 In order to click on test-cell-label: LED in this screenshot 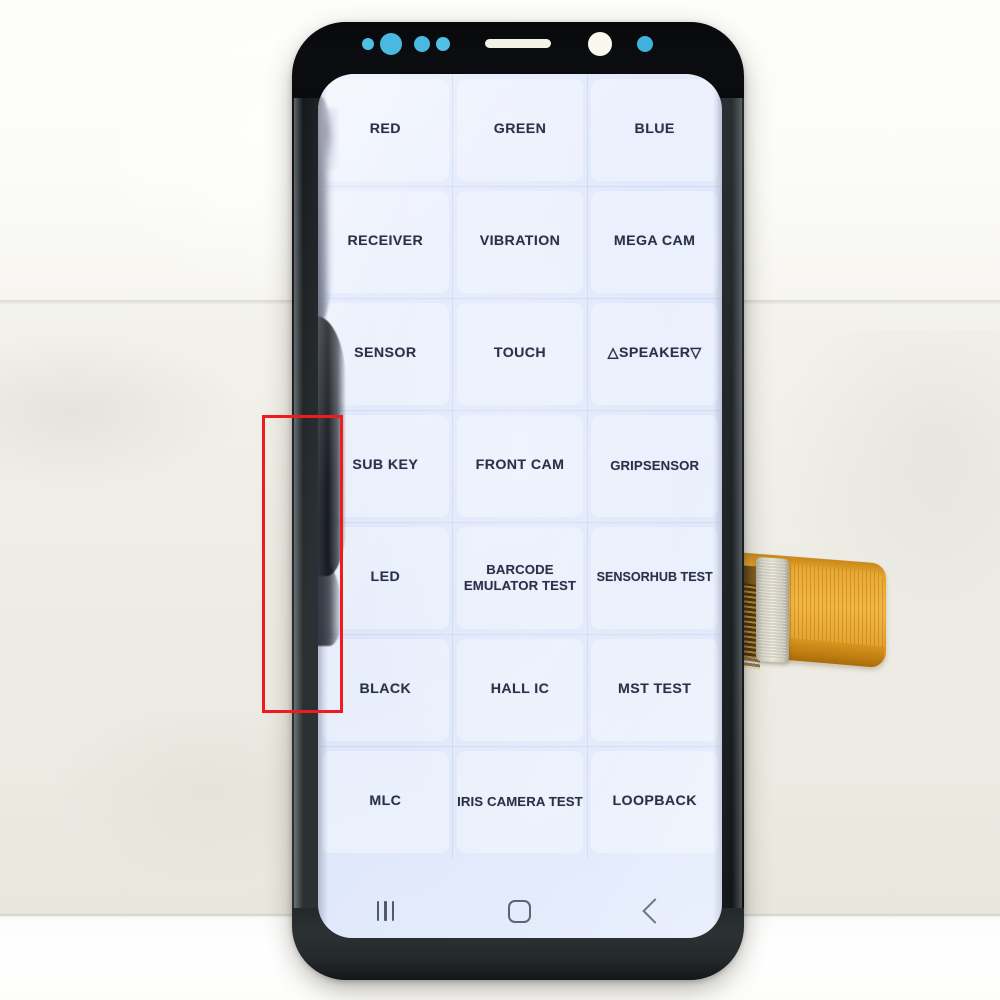, I will do `click(385, 577)`.